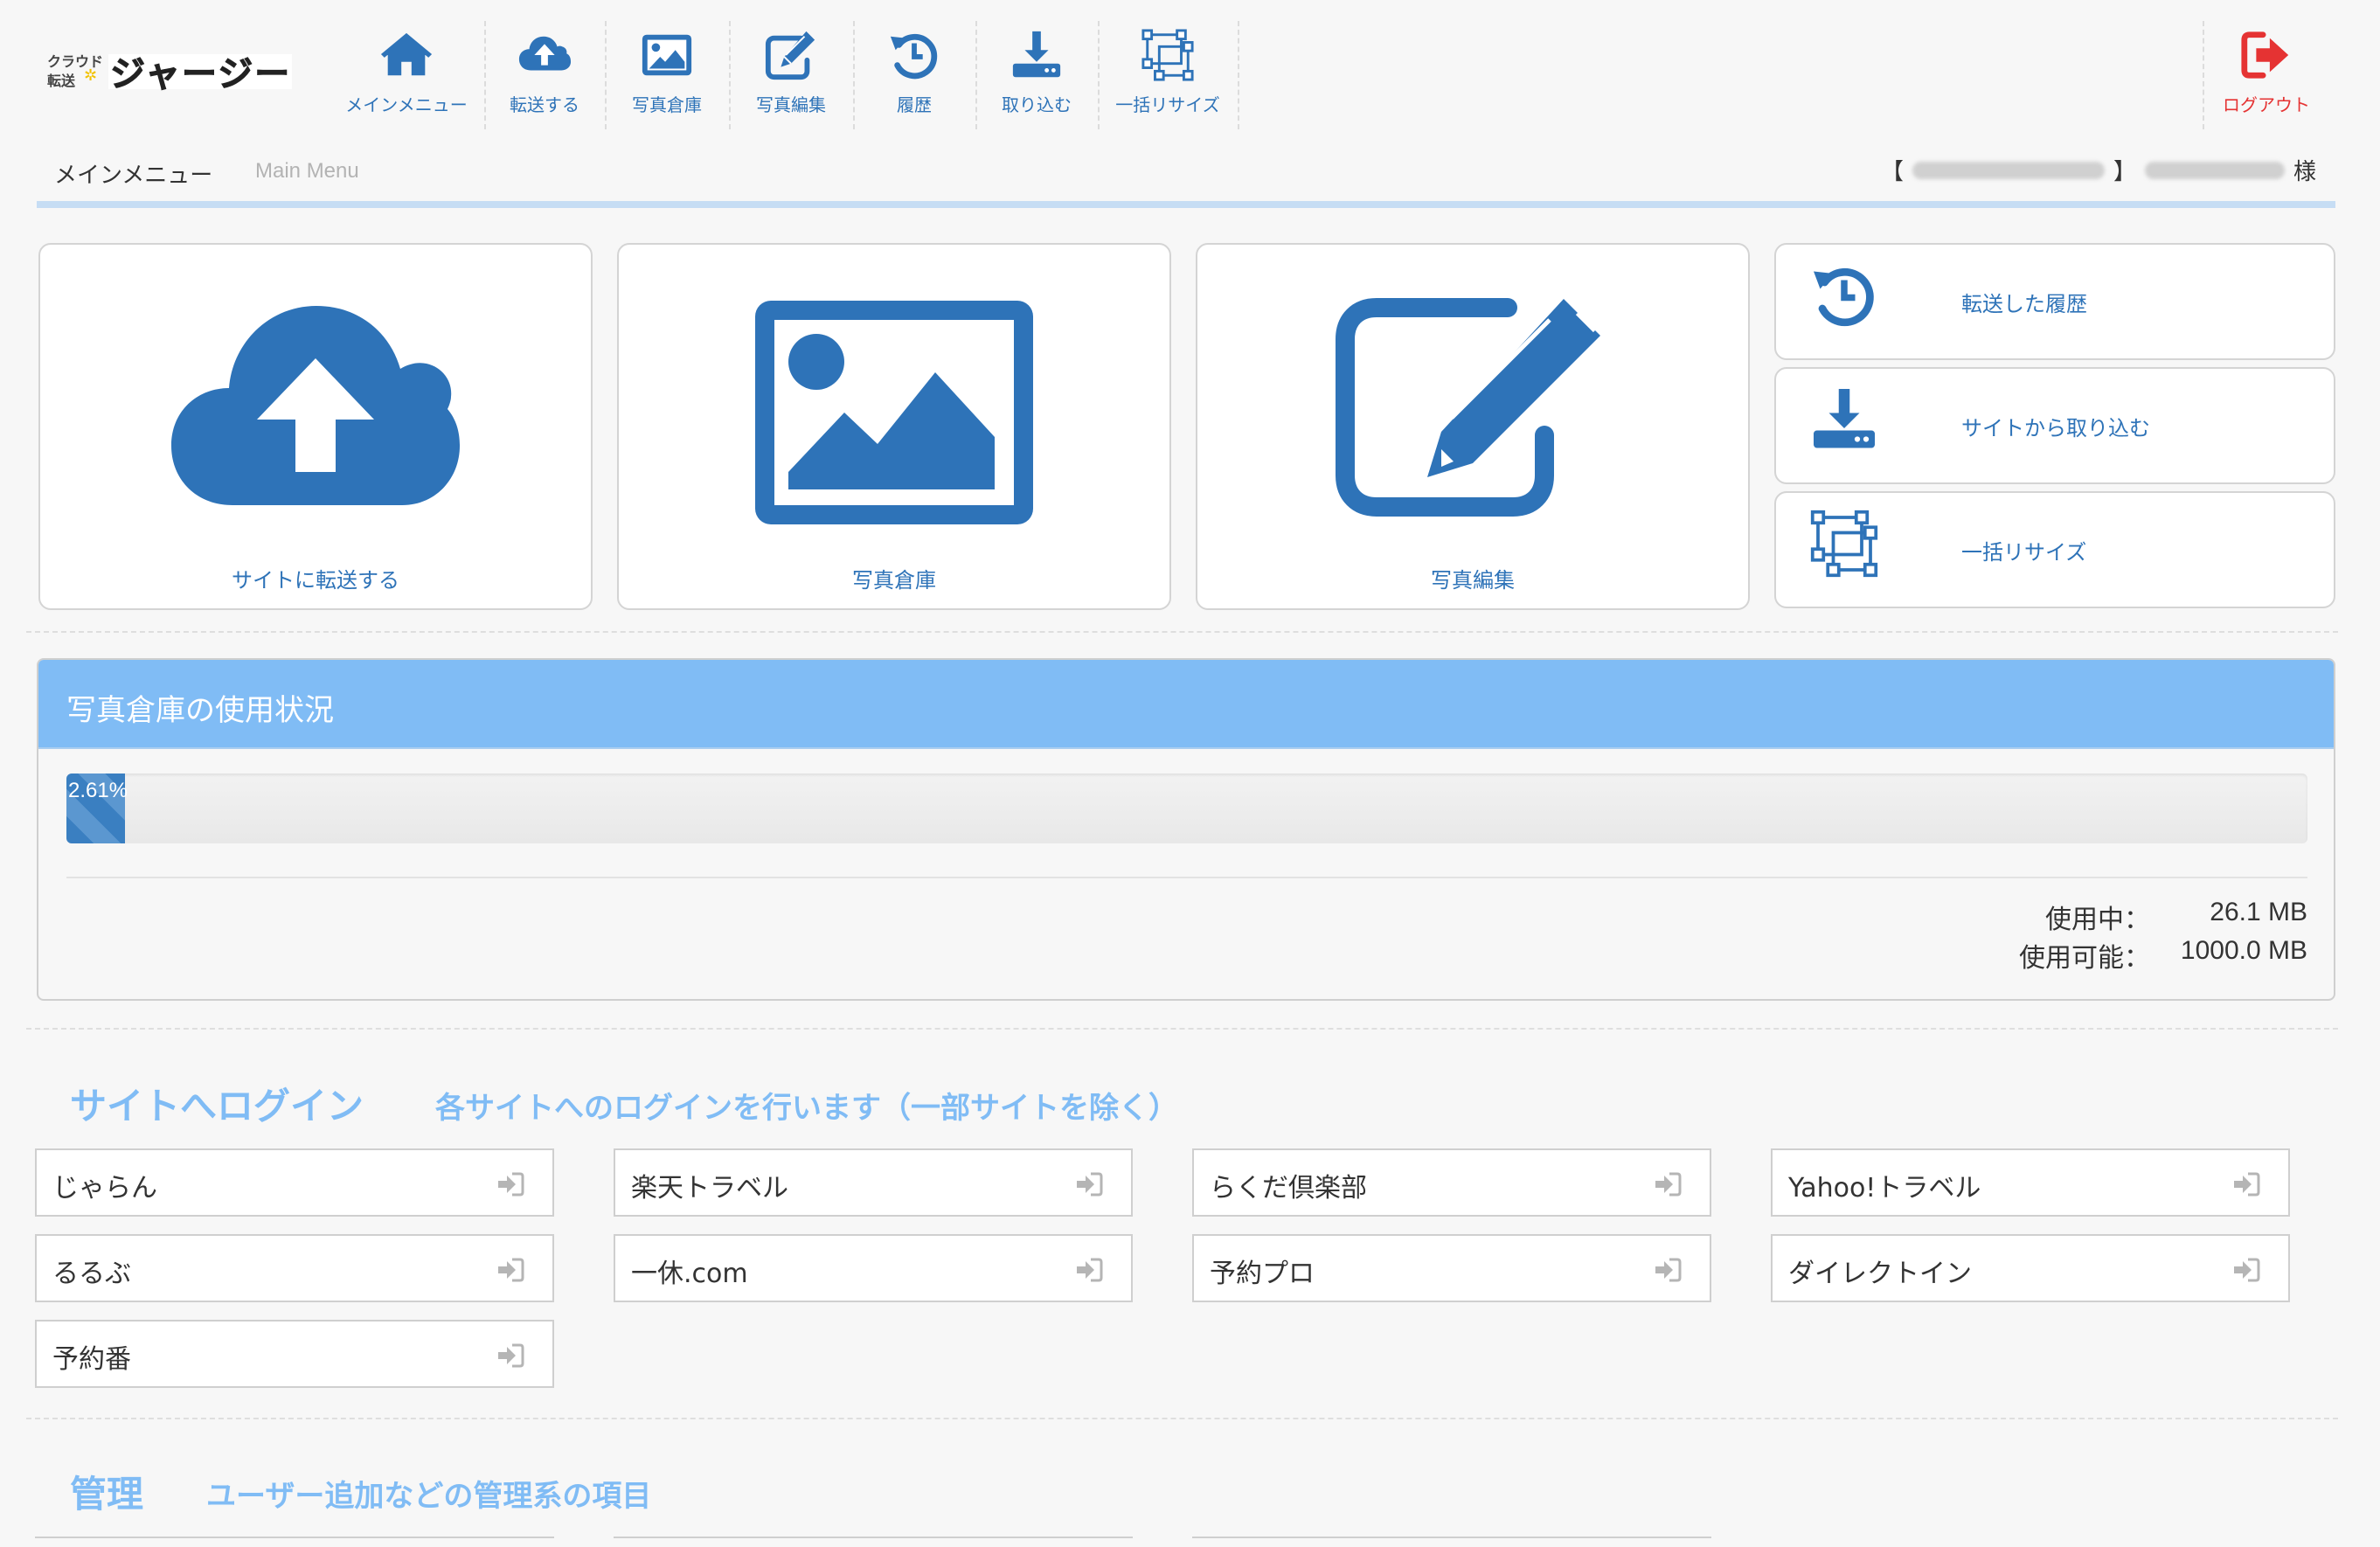 Image resolution: width=2380 pixels, height=1547 pixels. Describe the element at coordinates (2266, 104) in the screenshot. I see `logout-label: ログアウト` at that location.